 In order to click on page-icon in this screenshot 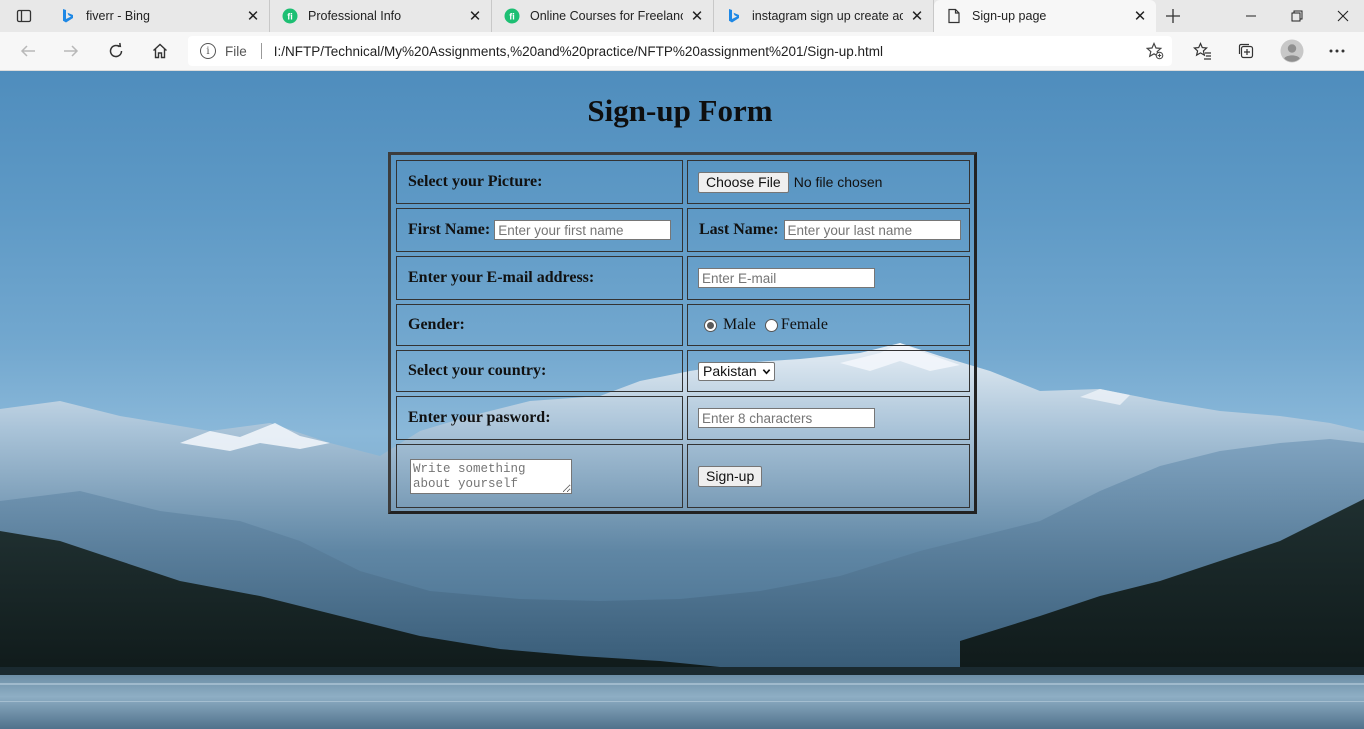, I will do `click(954, 16)`.